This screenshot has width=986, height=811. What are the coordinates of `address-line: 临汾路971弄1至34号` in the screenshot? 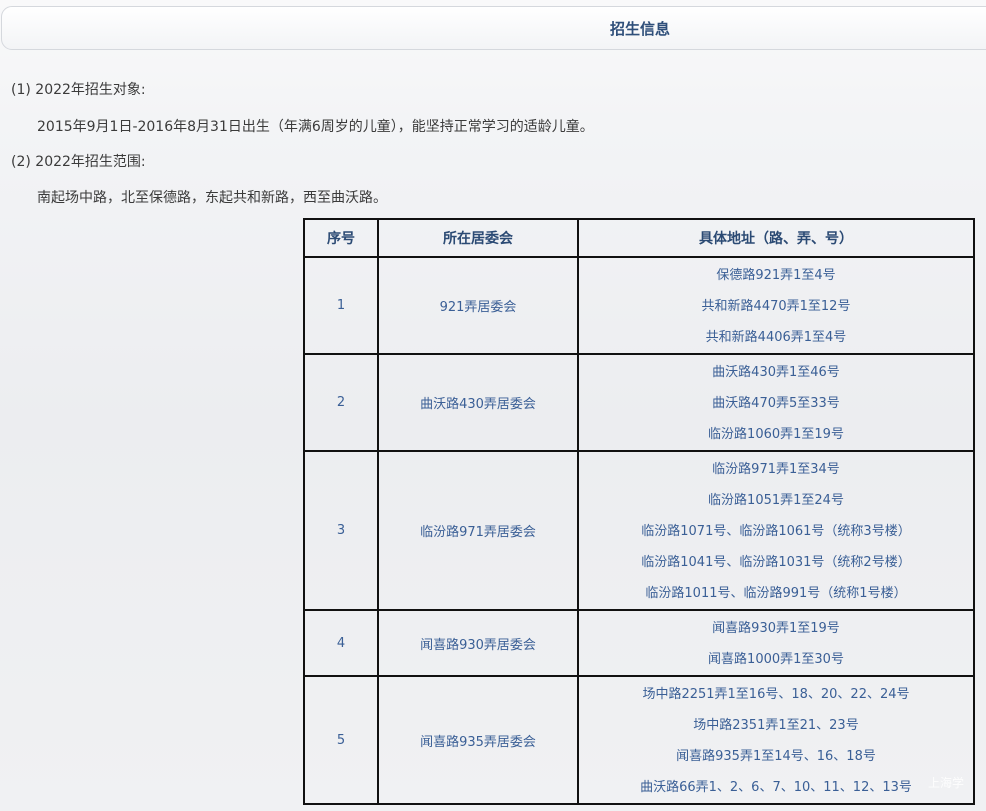 It's located at (776, 469).